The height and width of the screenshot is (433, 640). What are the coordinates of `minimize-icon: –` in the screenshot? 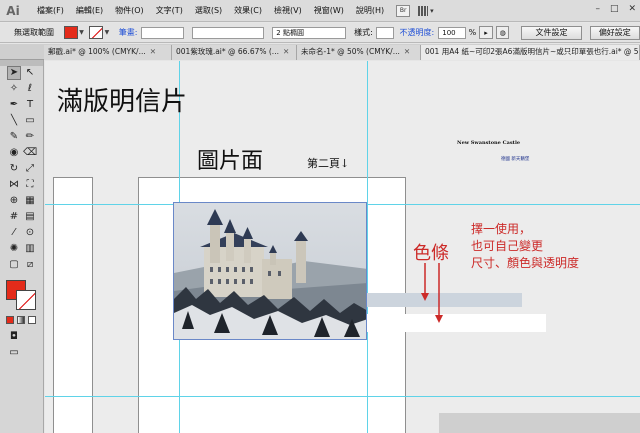 It's located at (597, 9).